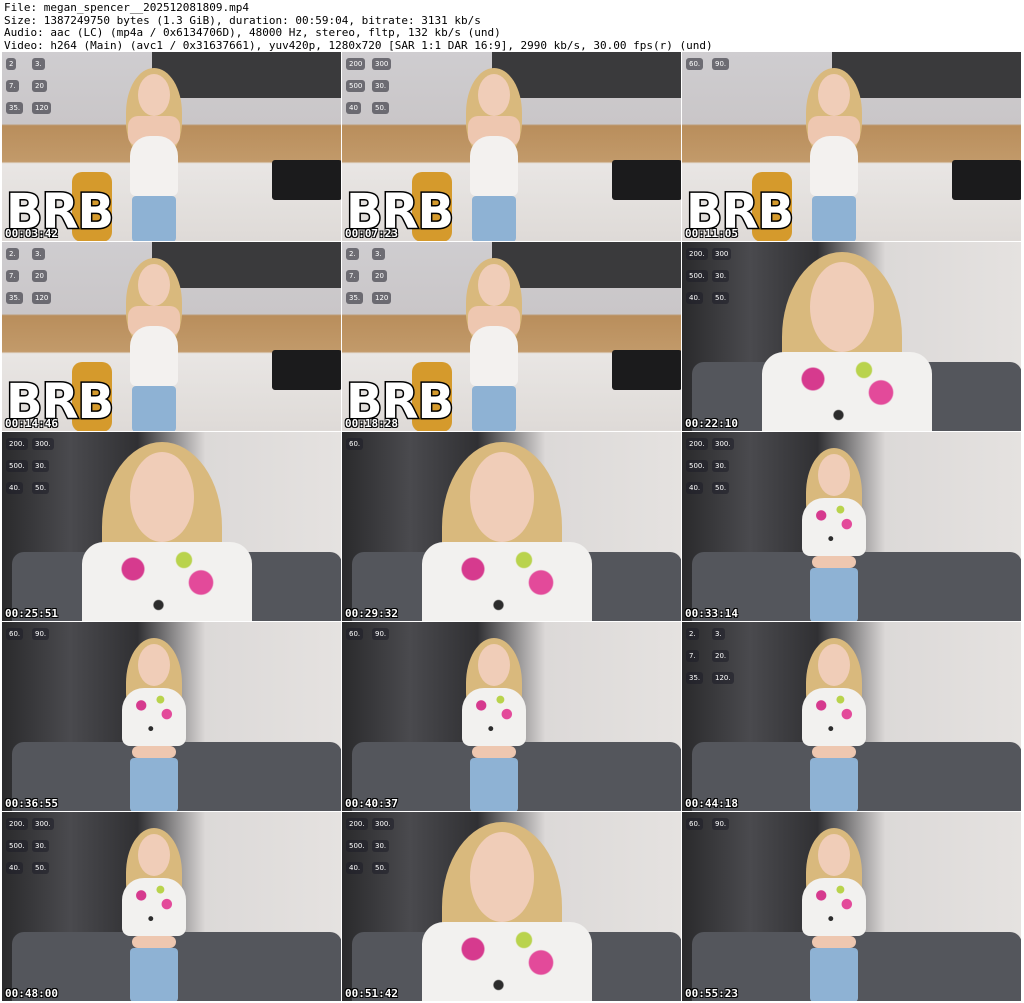  I want to click on timestamp-label: 00:18:28, so click(371, 423).